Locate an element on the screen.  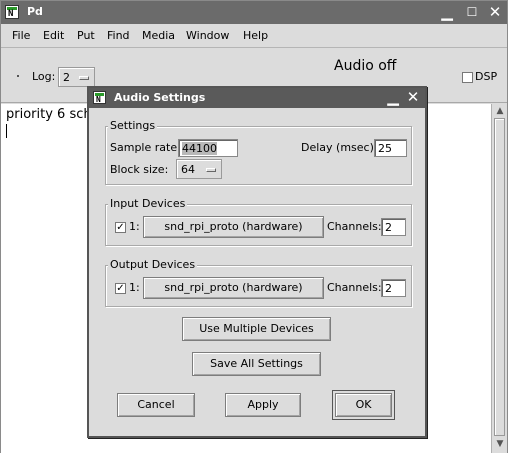
block-size-label: Block size: is located at coordinates (139, 169).